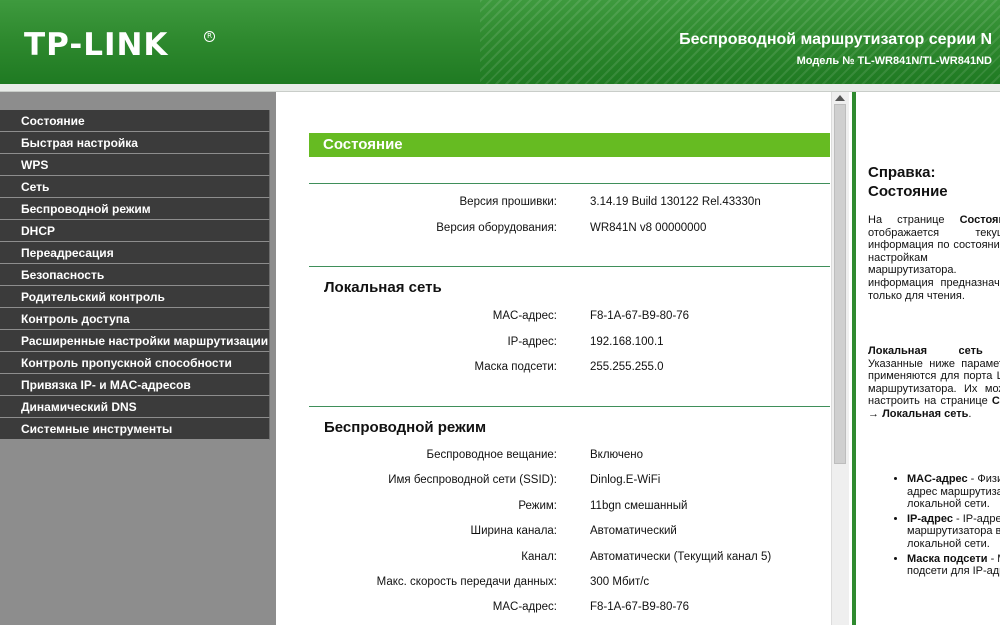 This screenshot has height=625, width=1000. What do you see at coordinates (135, 231) in the screenshot?
I see `sidebar-item-dhcp: DHCP` at bounding box center [135, 231].